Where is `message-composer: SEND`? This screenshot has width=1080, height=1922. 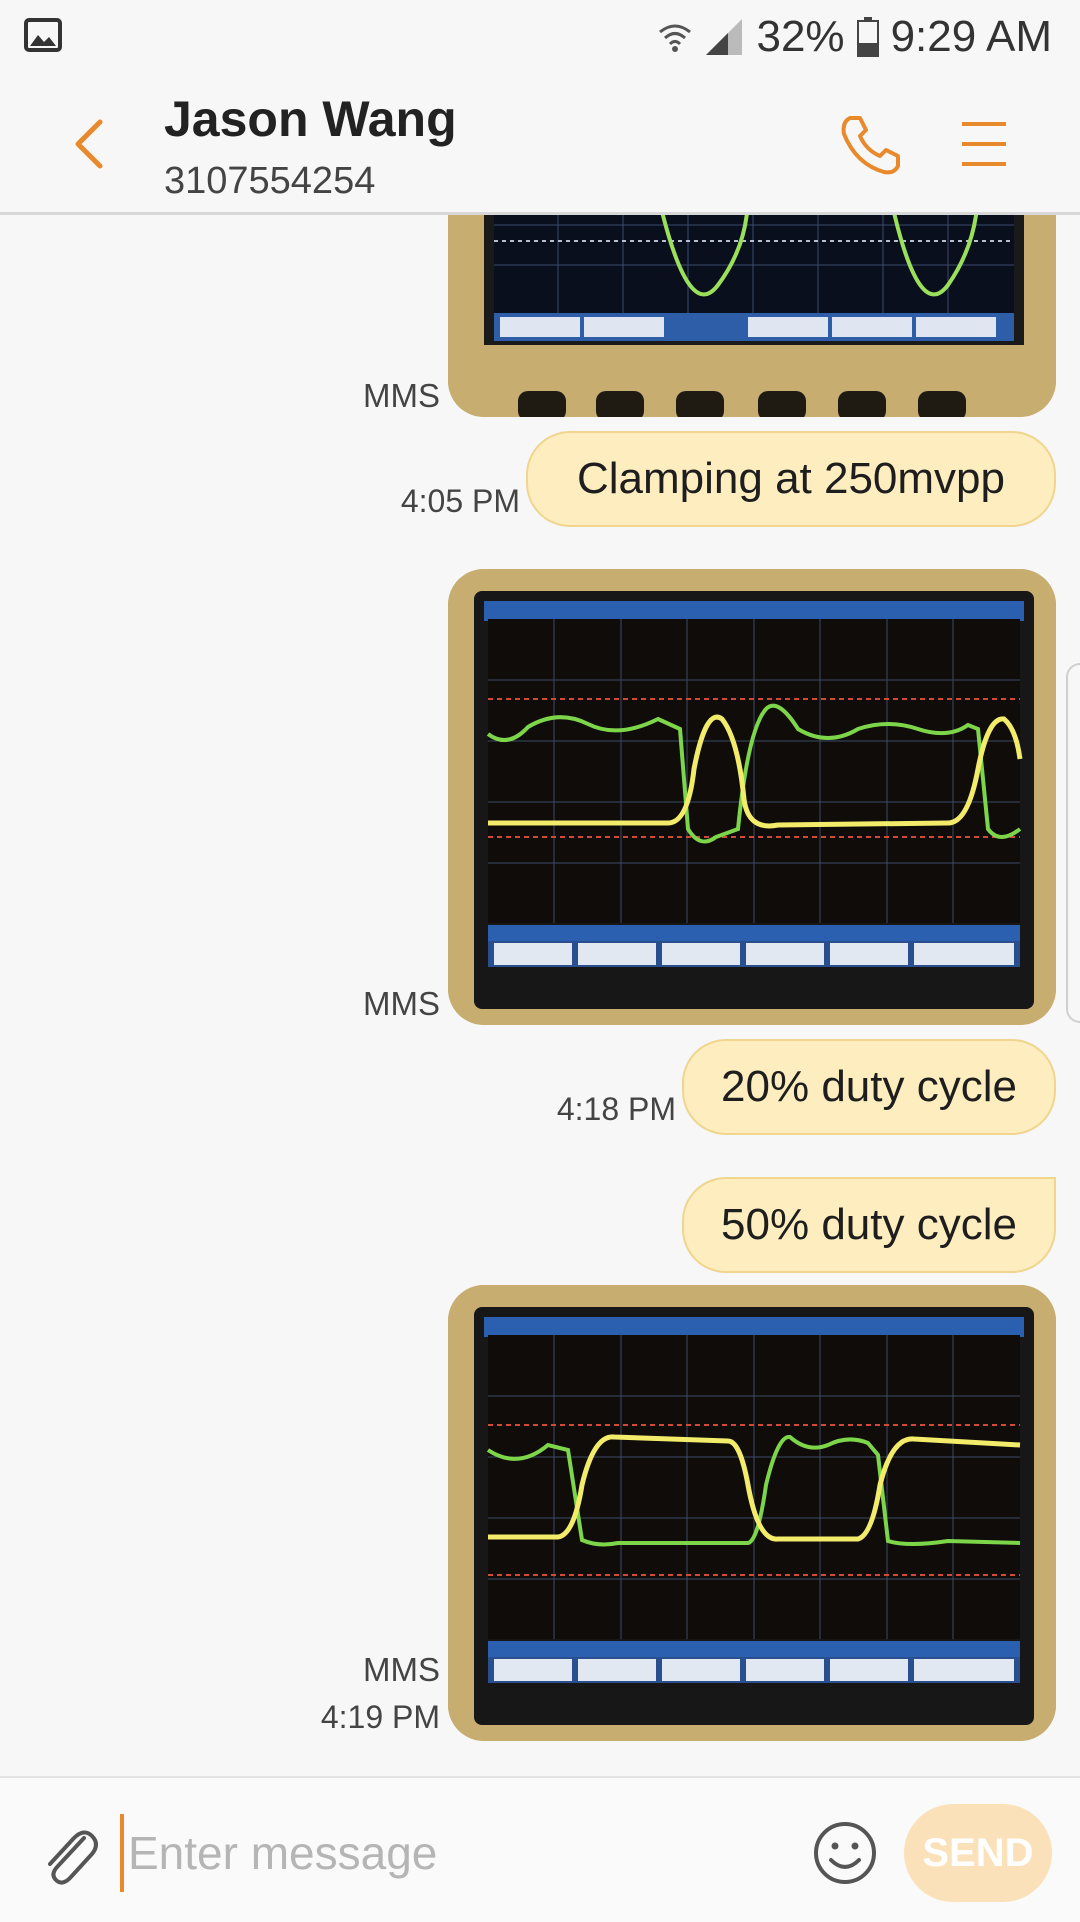 message-composer: SEND is located at coordinates (540, 1849).